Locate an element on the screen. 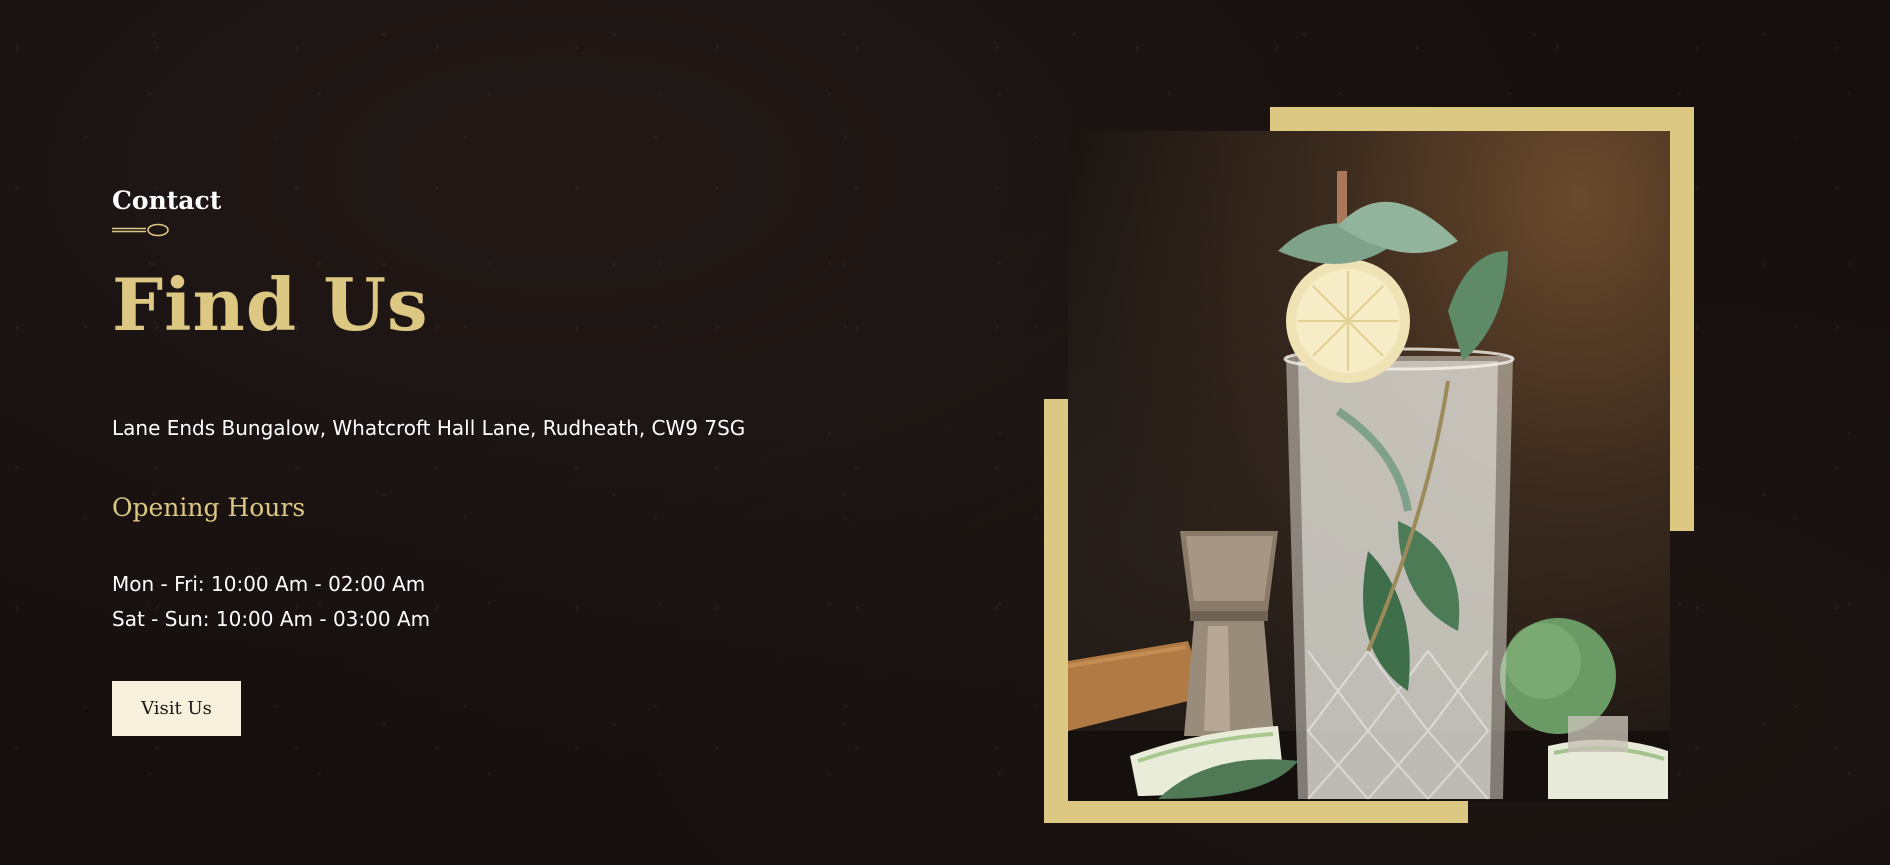 This screenshot has height=865, width=1890. page-title: Find Us is located at coordinates (270, 304).